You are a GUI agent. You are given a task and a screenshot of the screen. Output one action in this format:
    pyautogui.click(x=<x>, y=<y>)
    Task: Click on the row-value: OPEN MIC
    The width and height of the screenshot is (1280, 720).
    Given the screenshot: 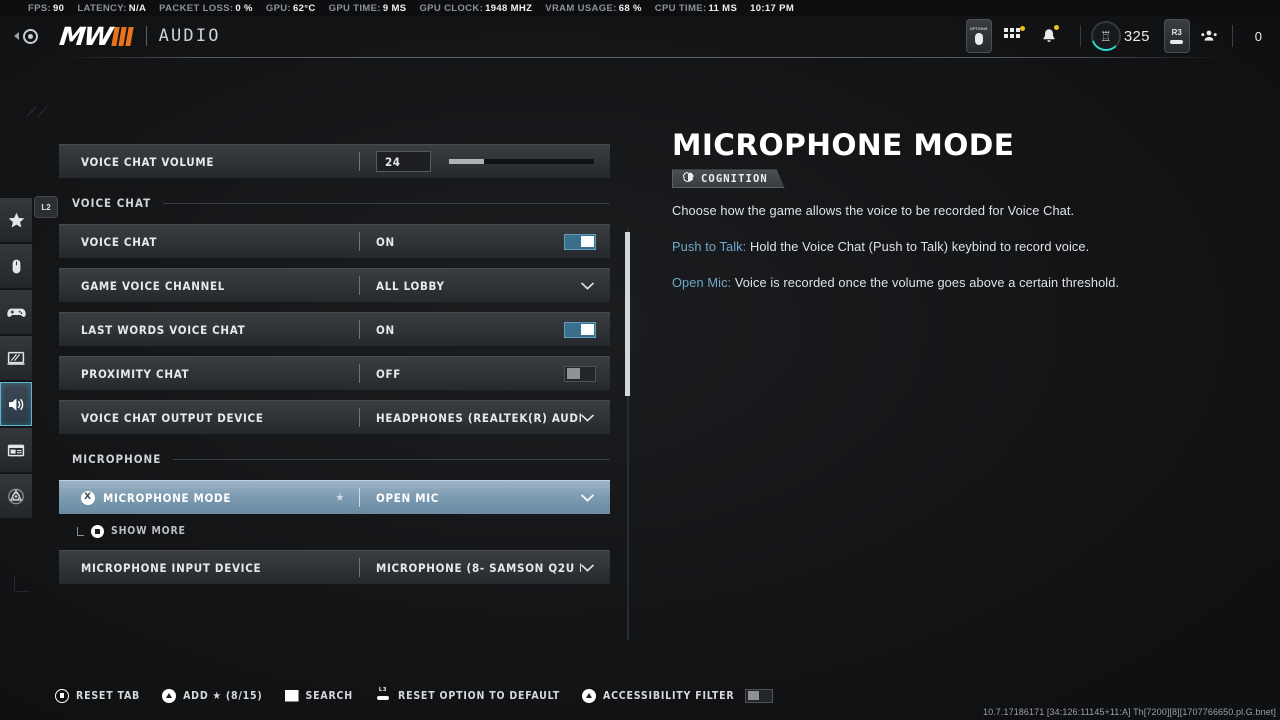 What is the action you would take?
    pyautogui.click(x=408, y=497)
    